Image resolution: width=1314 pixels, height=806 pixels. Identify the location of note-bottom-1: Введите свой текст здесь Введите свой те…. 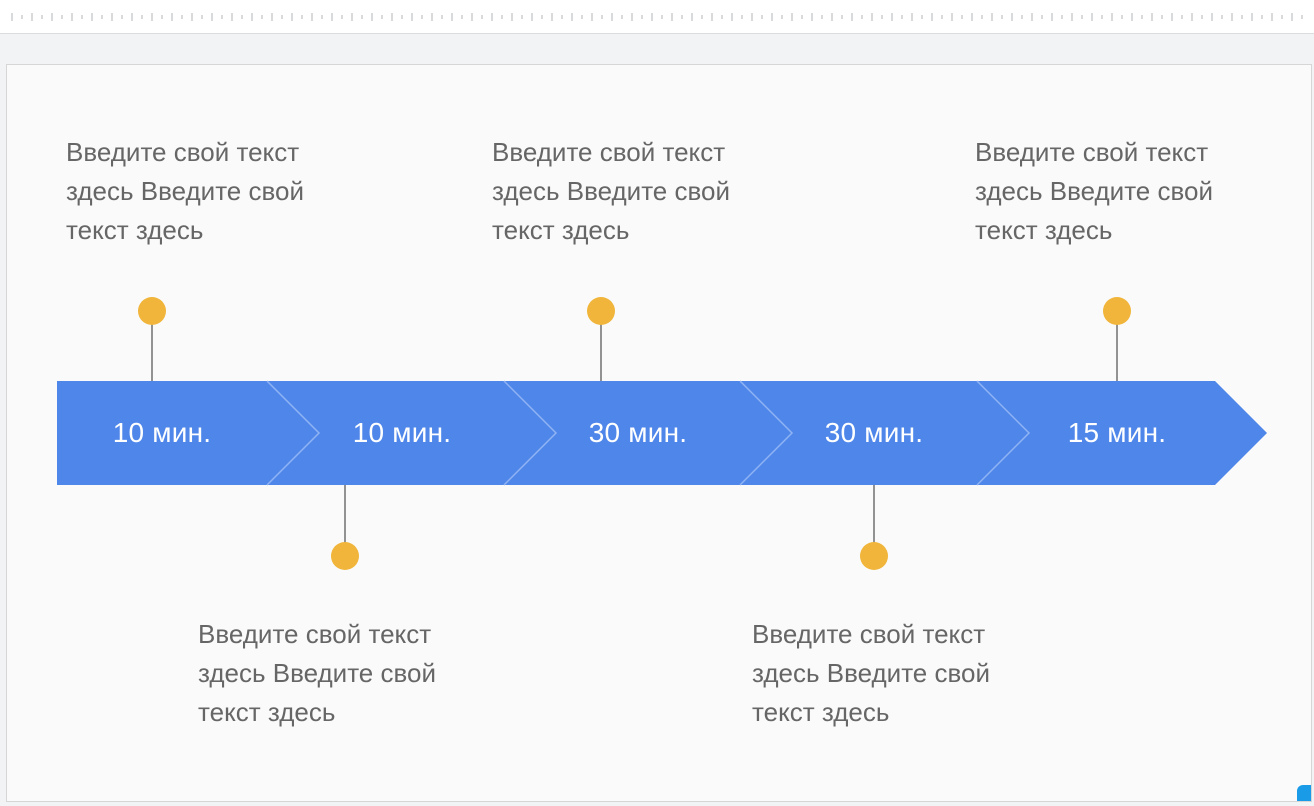
(348, 673).